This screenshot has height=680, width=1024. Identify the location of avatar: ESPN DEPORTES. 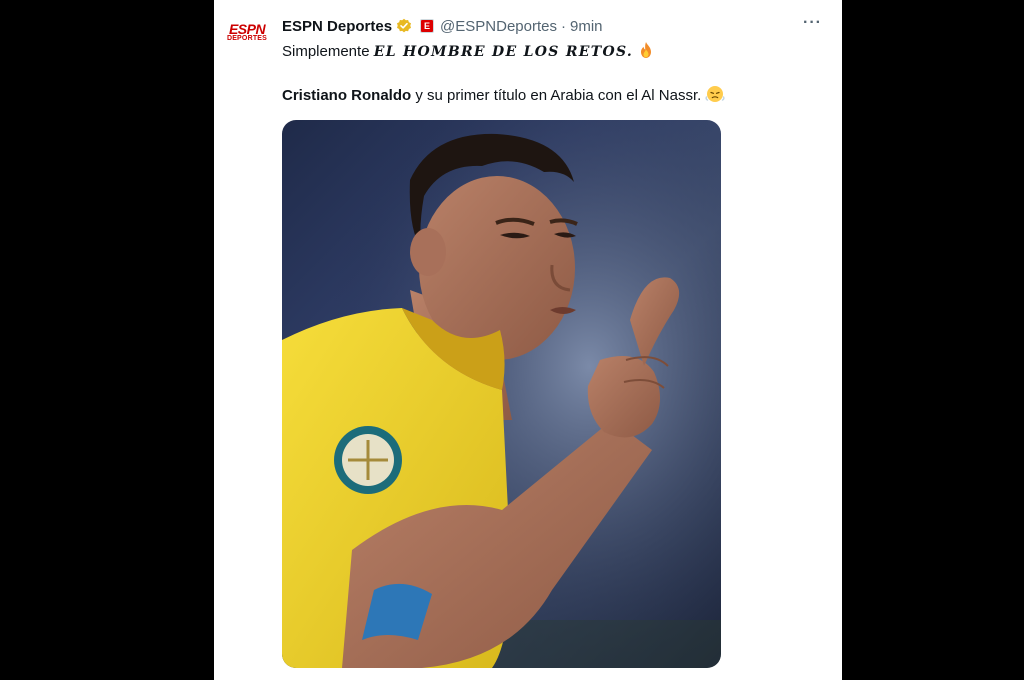
(247, 33).